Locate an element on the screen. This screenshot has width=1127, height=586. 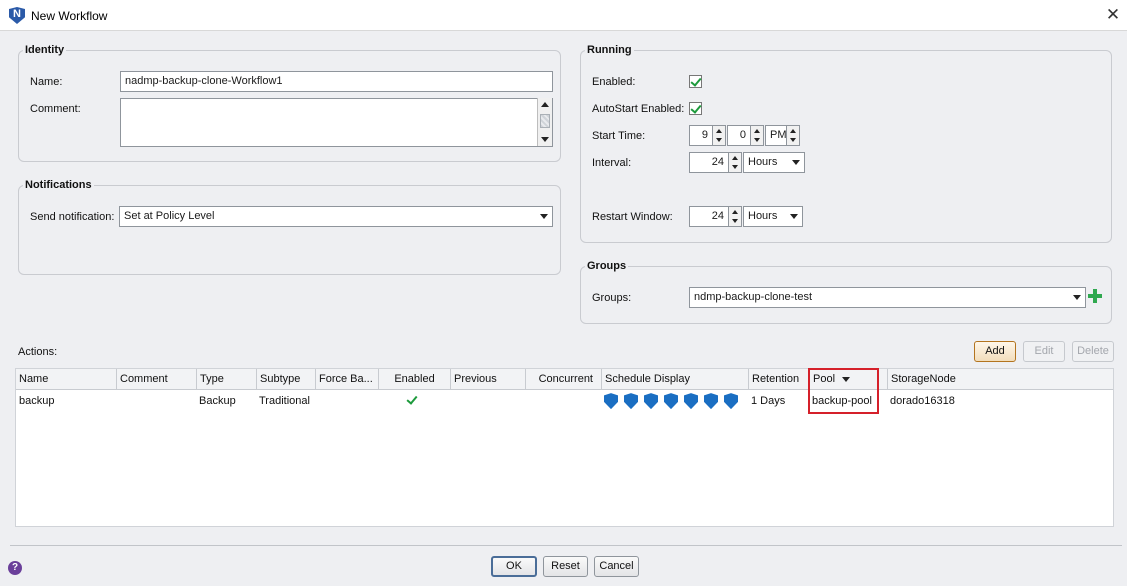
start-minute-stepper is located at coordinates (757, 135).